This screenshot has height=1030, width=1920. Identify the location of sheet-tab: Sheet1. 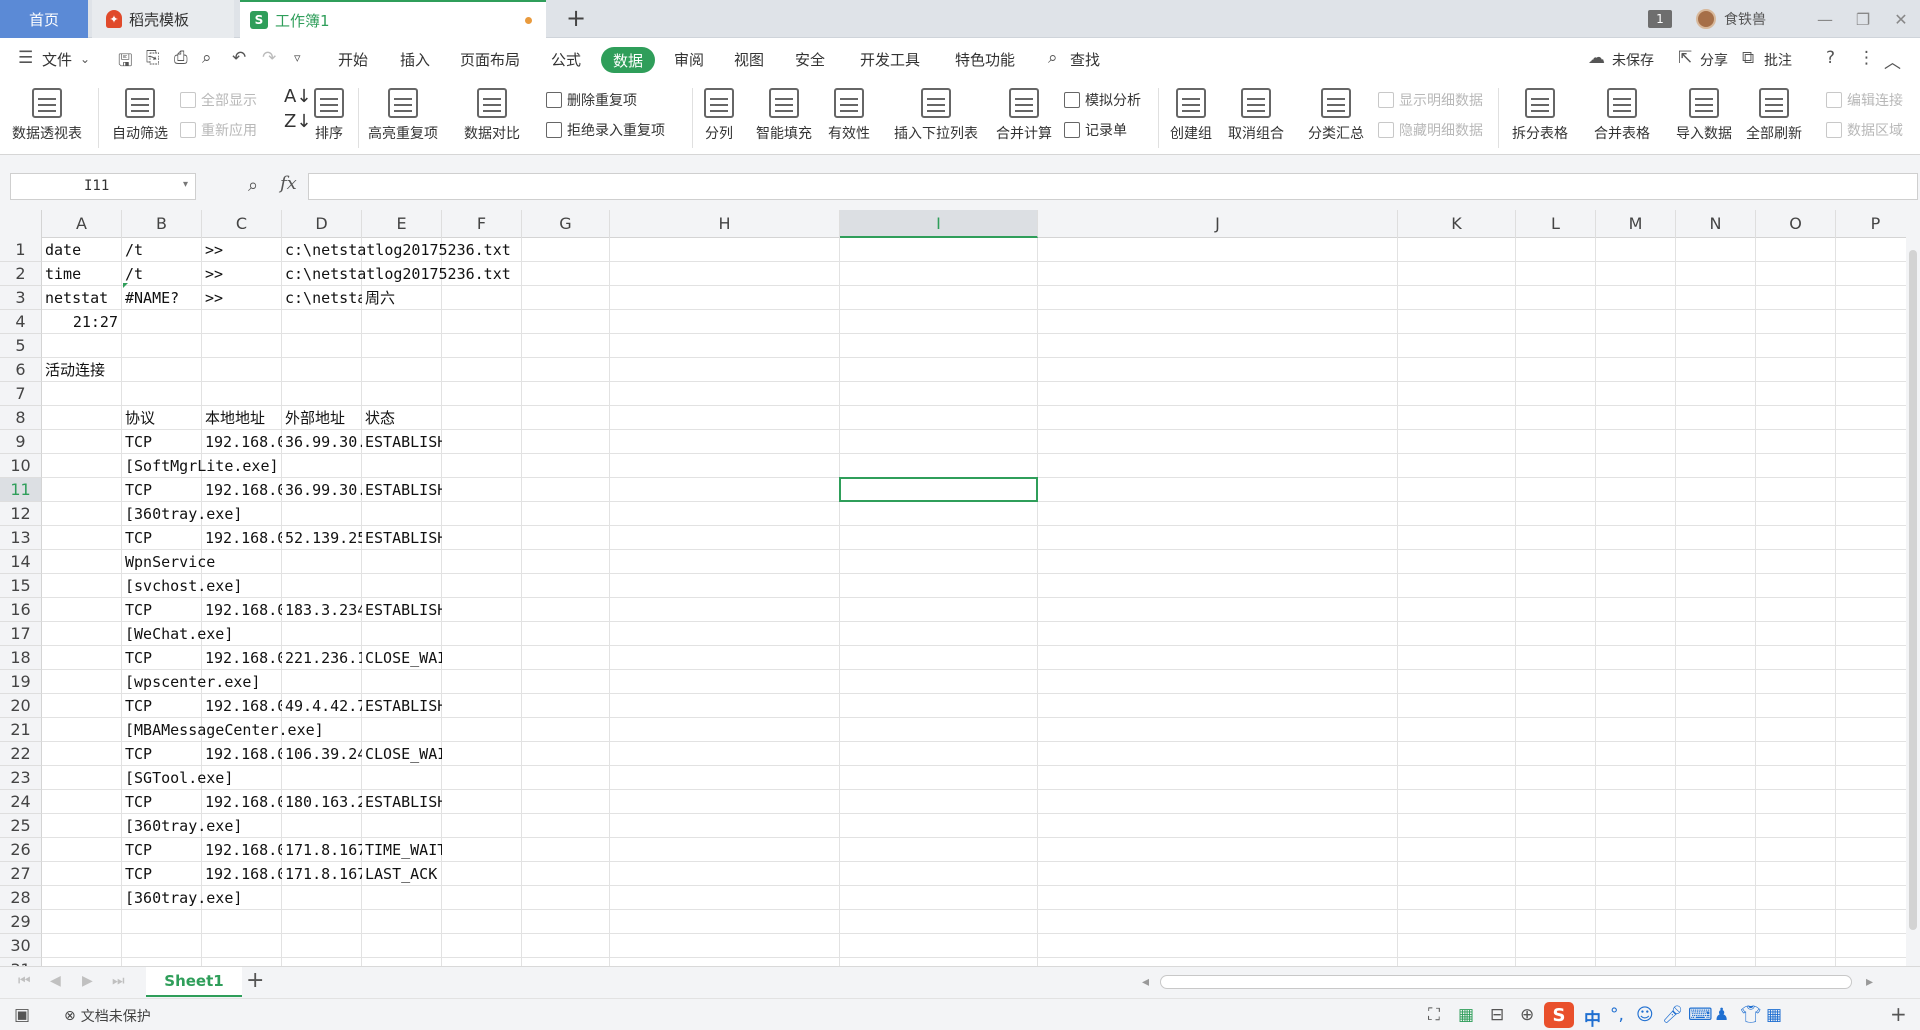
(194, 982).